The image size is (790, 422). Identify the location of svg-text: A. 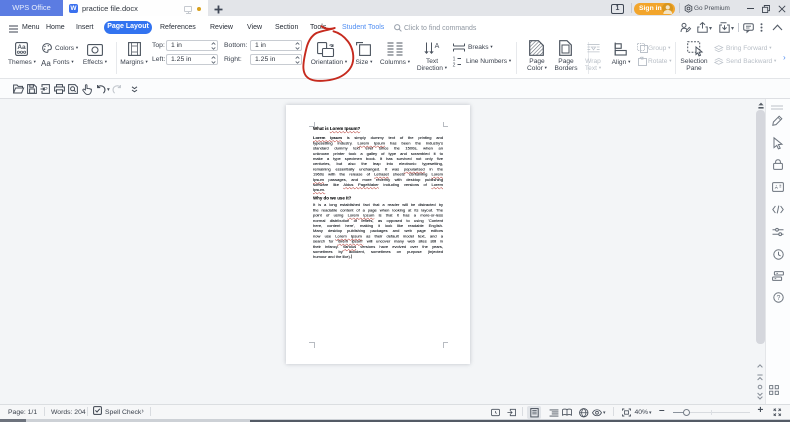
(437, 46).